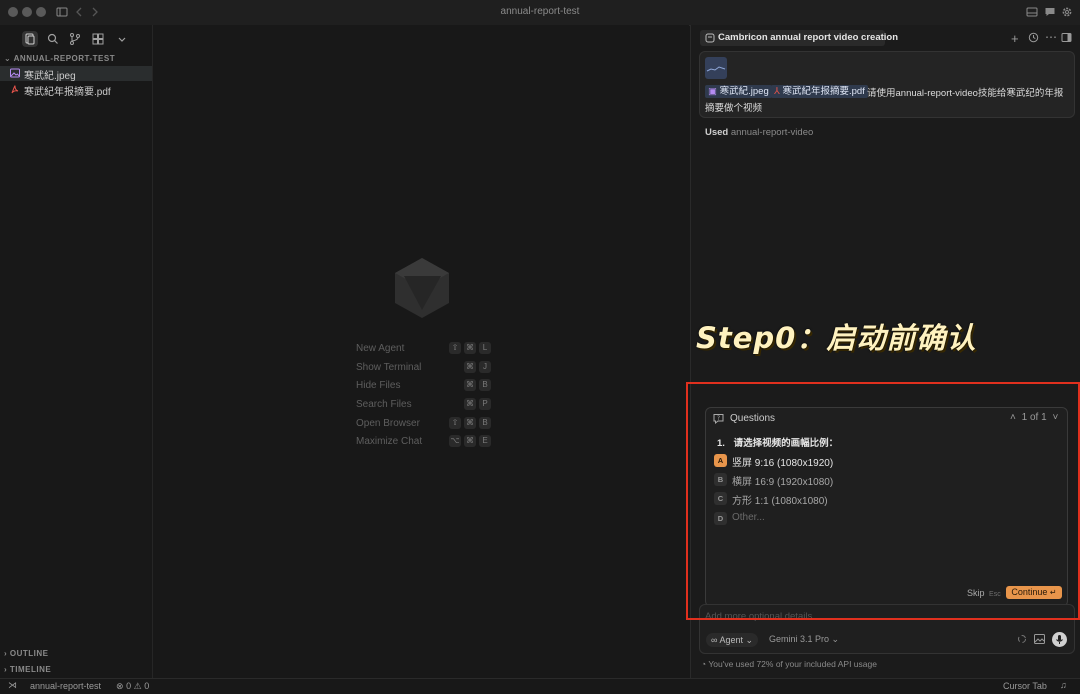  I want to click on more-options-button: ⋯, so click(1051, 37).